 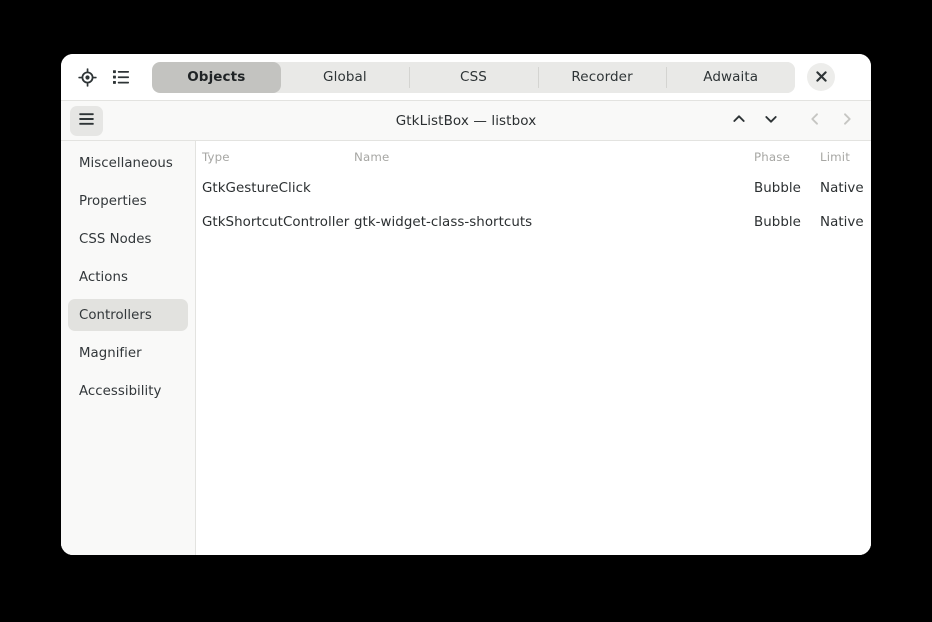 I want to click on table-header-row: Type Name Phase Limit, so click(x=533, y=156).